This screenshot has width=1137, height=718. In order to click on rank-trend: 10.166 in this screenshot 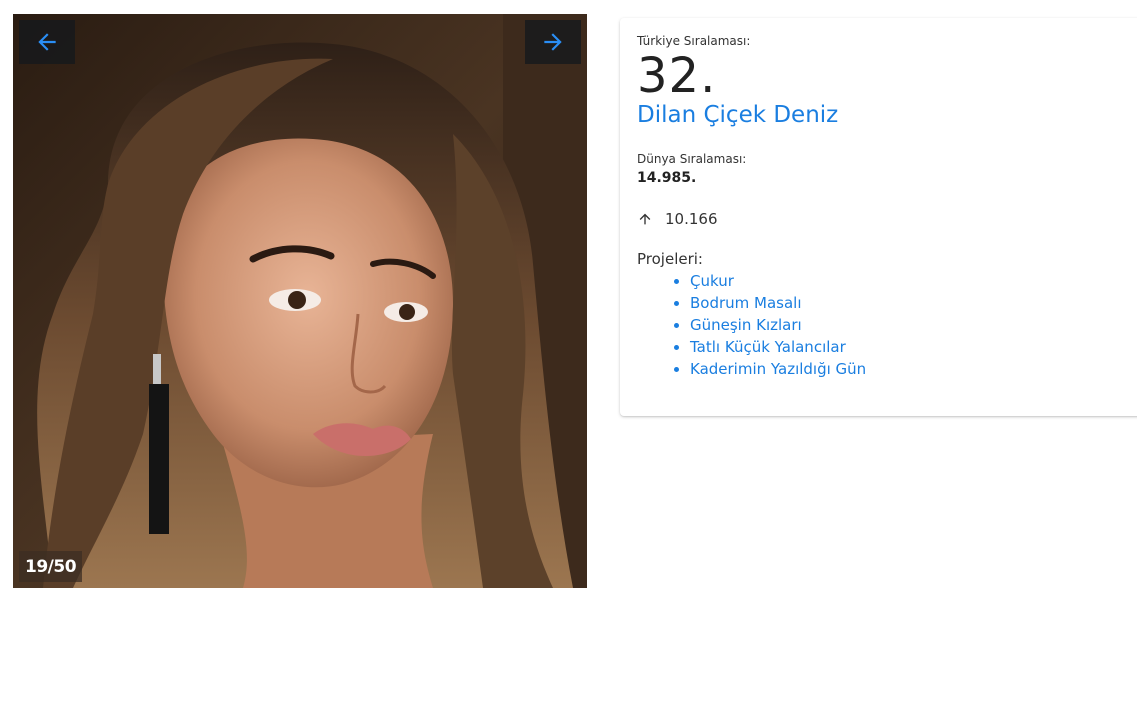, I will do `click(885, 219)`.